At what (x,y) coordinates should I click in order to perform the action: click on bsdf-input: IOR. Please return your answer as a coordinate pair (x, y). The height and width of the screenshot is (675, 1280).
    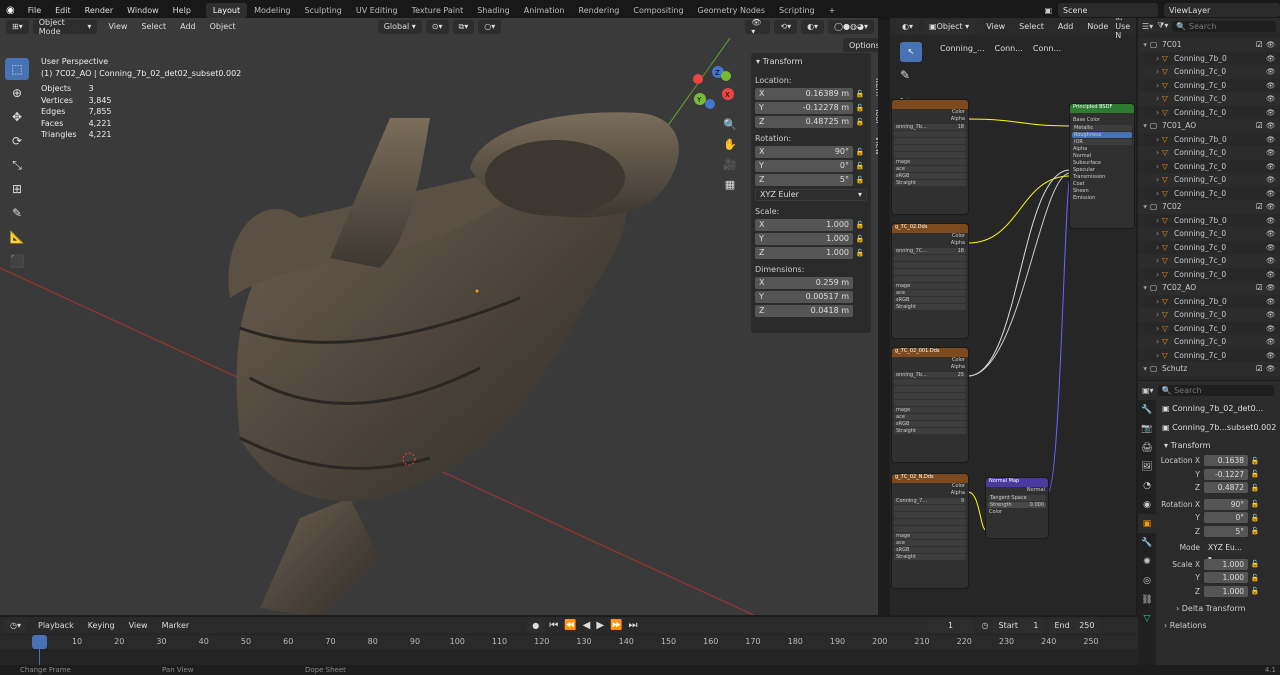
    Looking at the image, I should click on (1102, 142).